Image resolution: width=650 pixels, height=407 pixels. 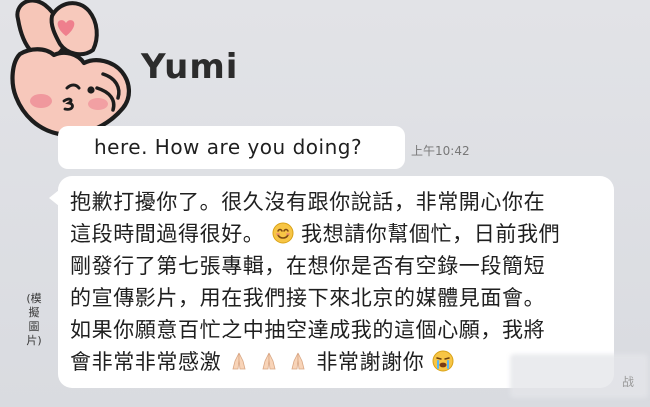 I want to click on sender-avatar, so click(x=69, y=70).